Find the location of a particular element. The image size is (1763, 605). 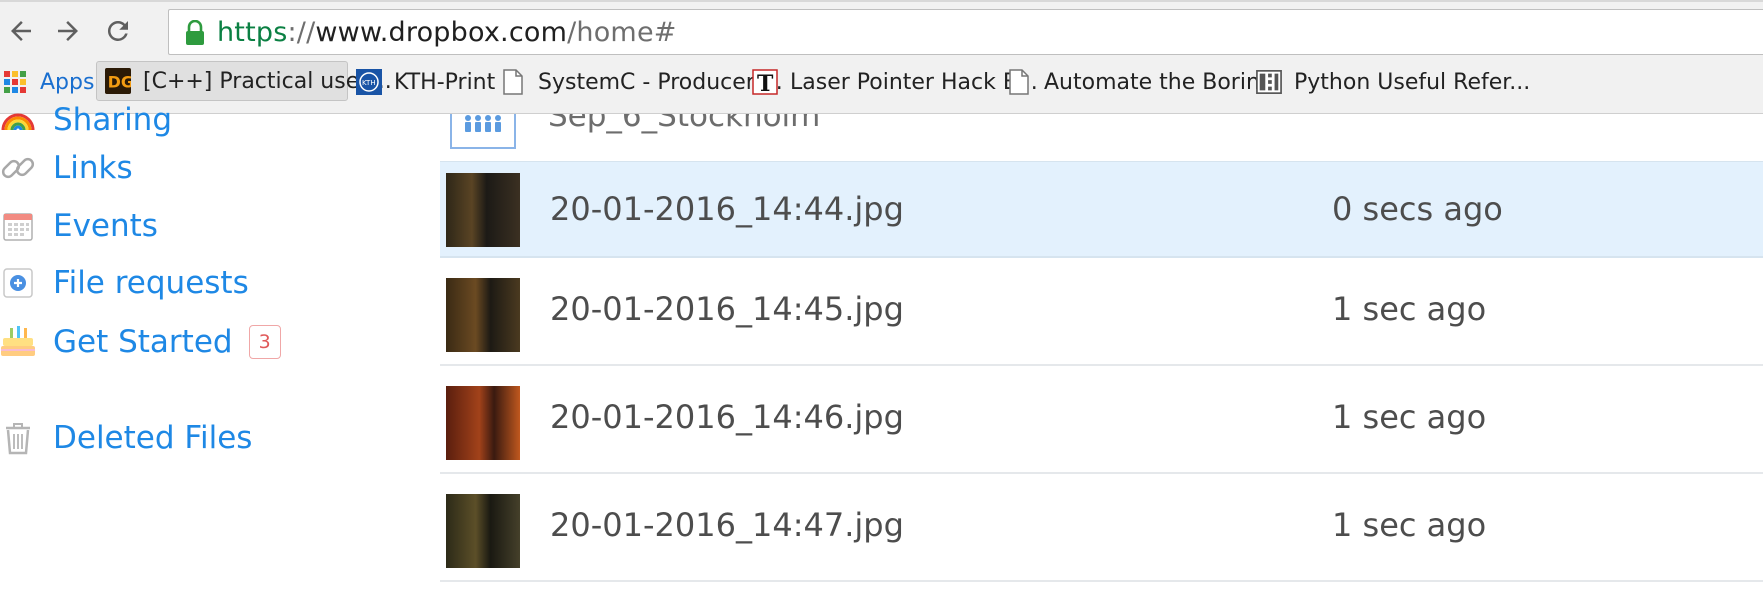

url-text: https://www.dropbox.com/home# is located at coordinates (447, 32).